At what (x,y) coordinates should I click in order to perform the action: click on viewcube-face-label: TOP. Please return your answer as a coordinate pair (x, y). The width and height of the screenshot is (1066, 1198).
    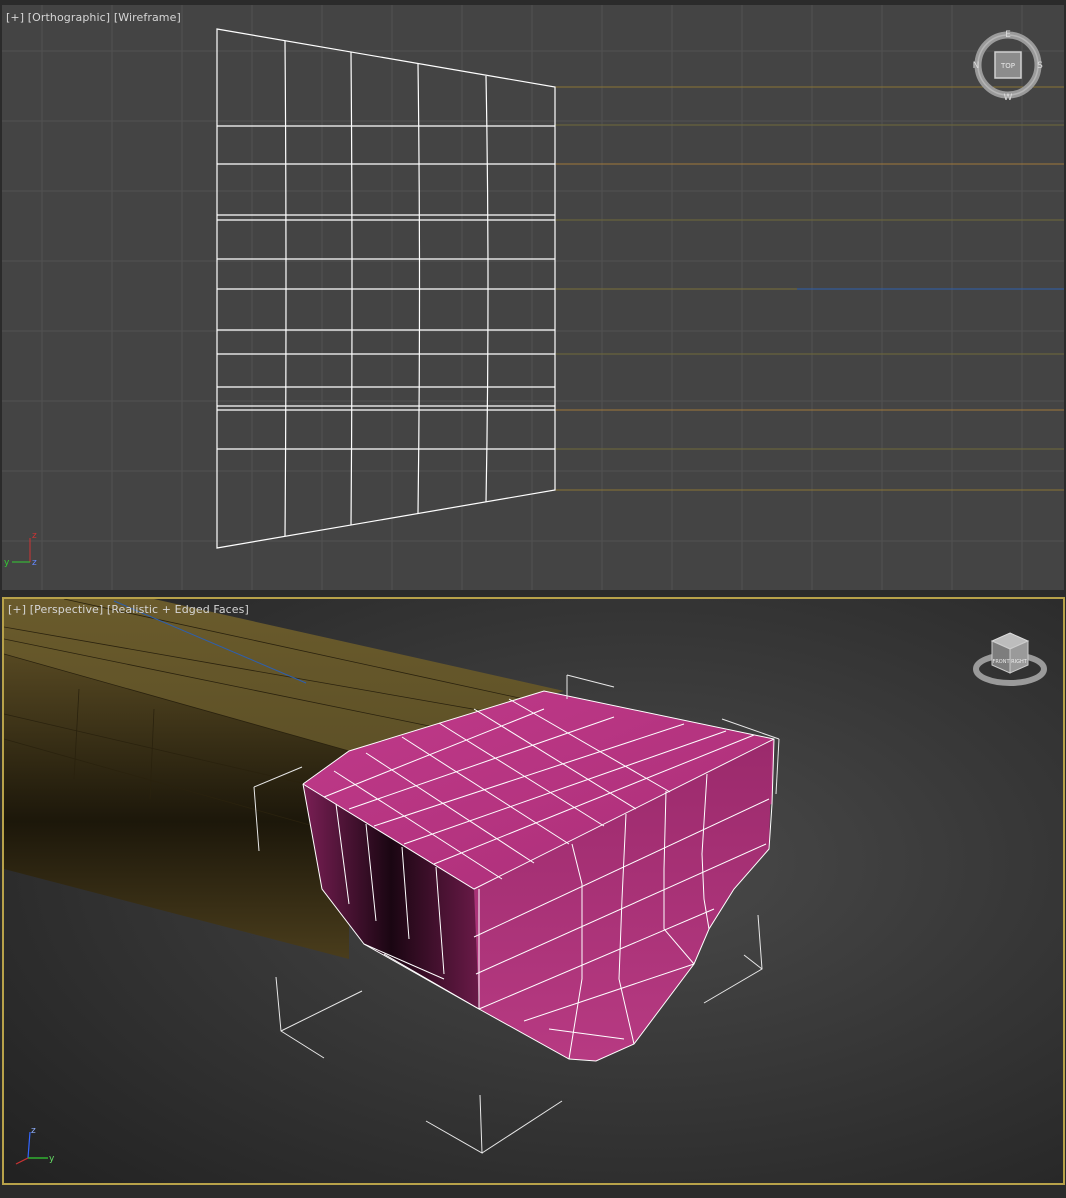
    Looking at the image, I should click on (1007, 66).